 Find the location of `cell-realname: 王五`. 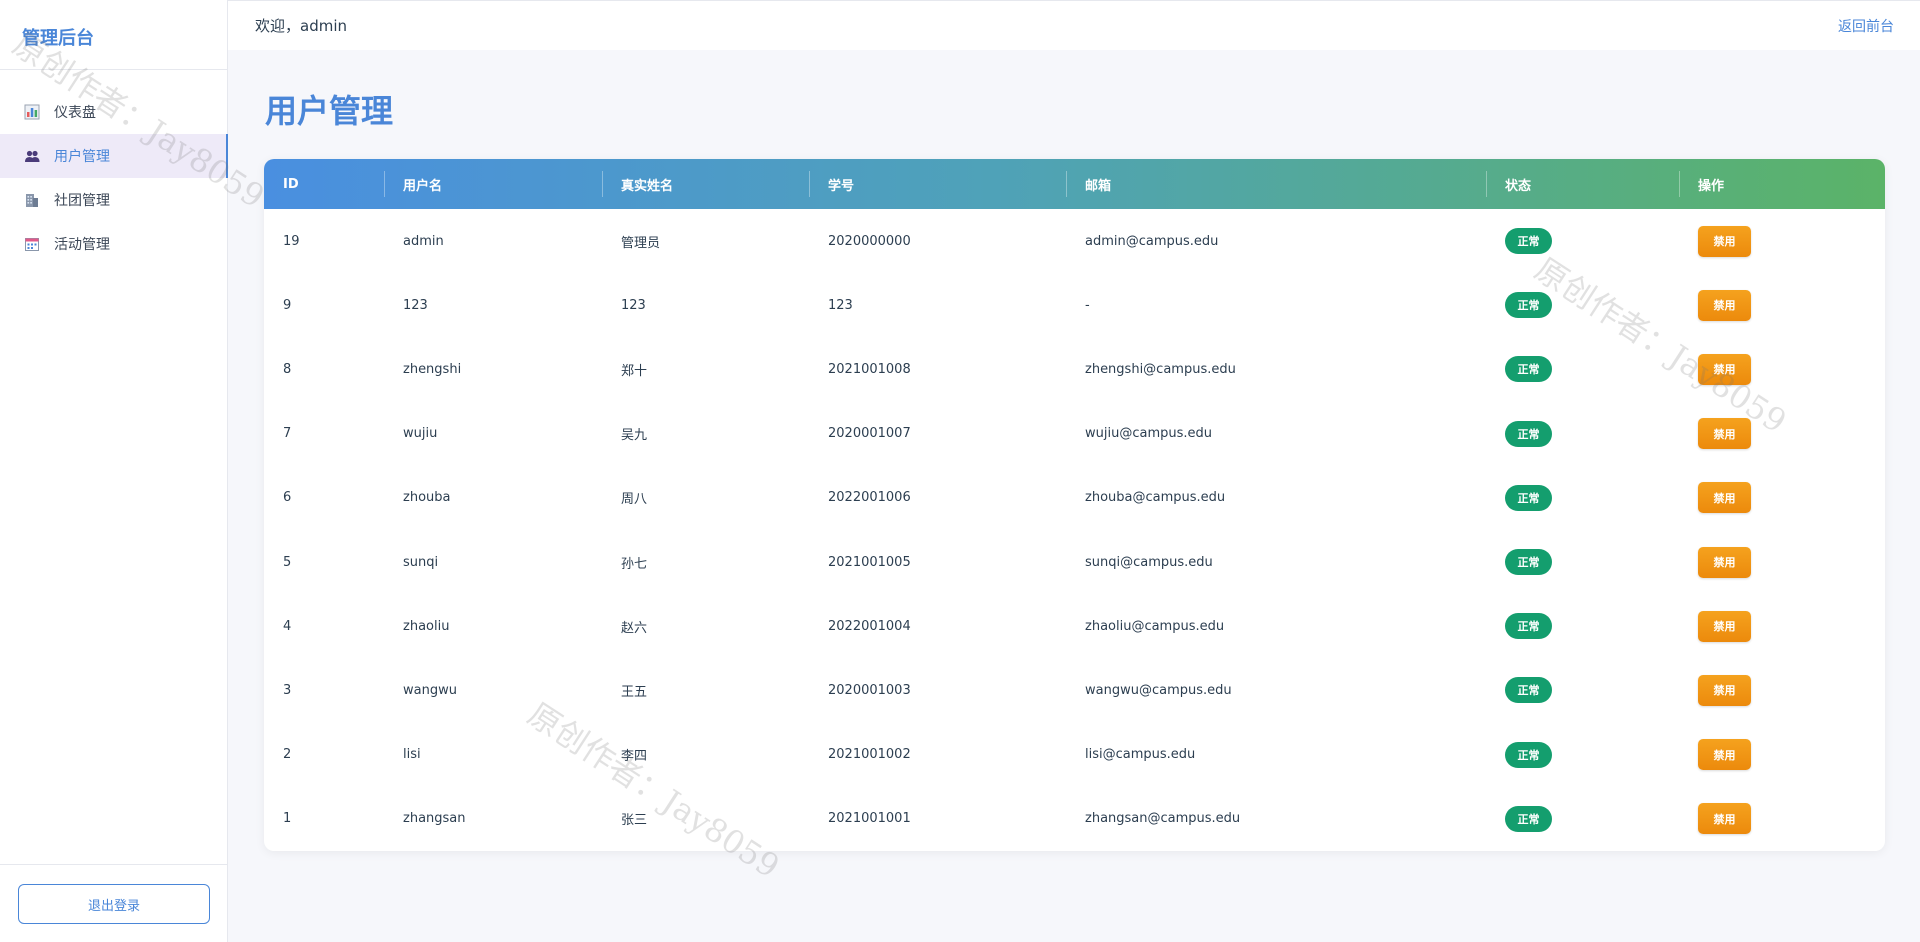

cell-realname: 王五 is located at coordinates (634, 692).